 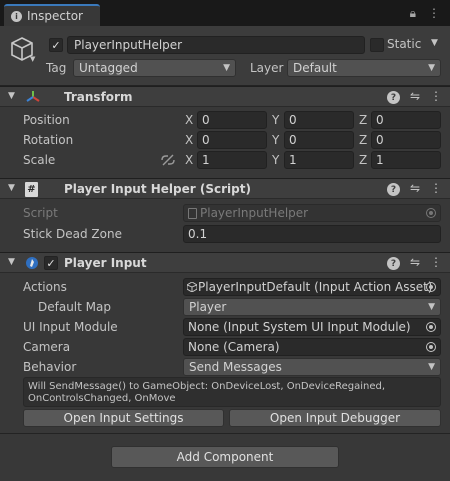 What do you see at coordinates (312, 347) in the screenshot?
I see `camera-field: None (Camera)` at bounding box center [312, 347].